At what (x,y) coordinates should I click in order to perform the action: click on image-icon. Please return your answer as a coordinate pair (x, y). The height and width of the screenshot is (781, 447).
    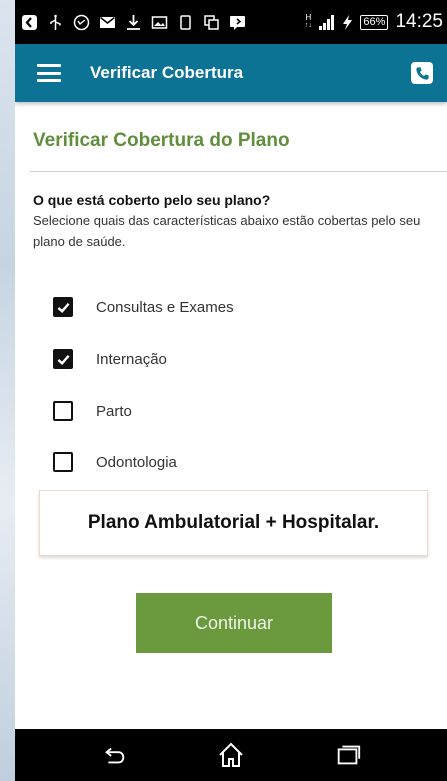
    Looking at the image, I should click on (159, 22).